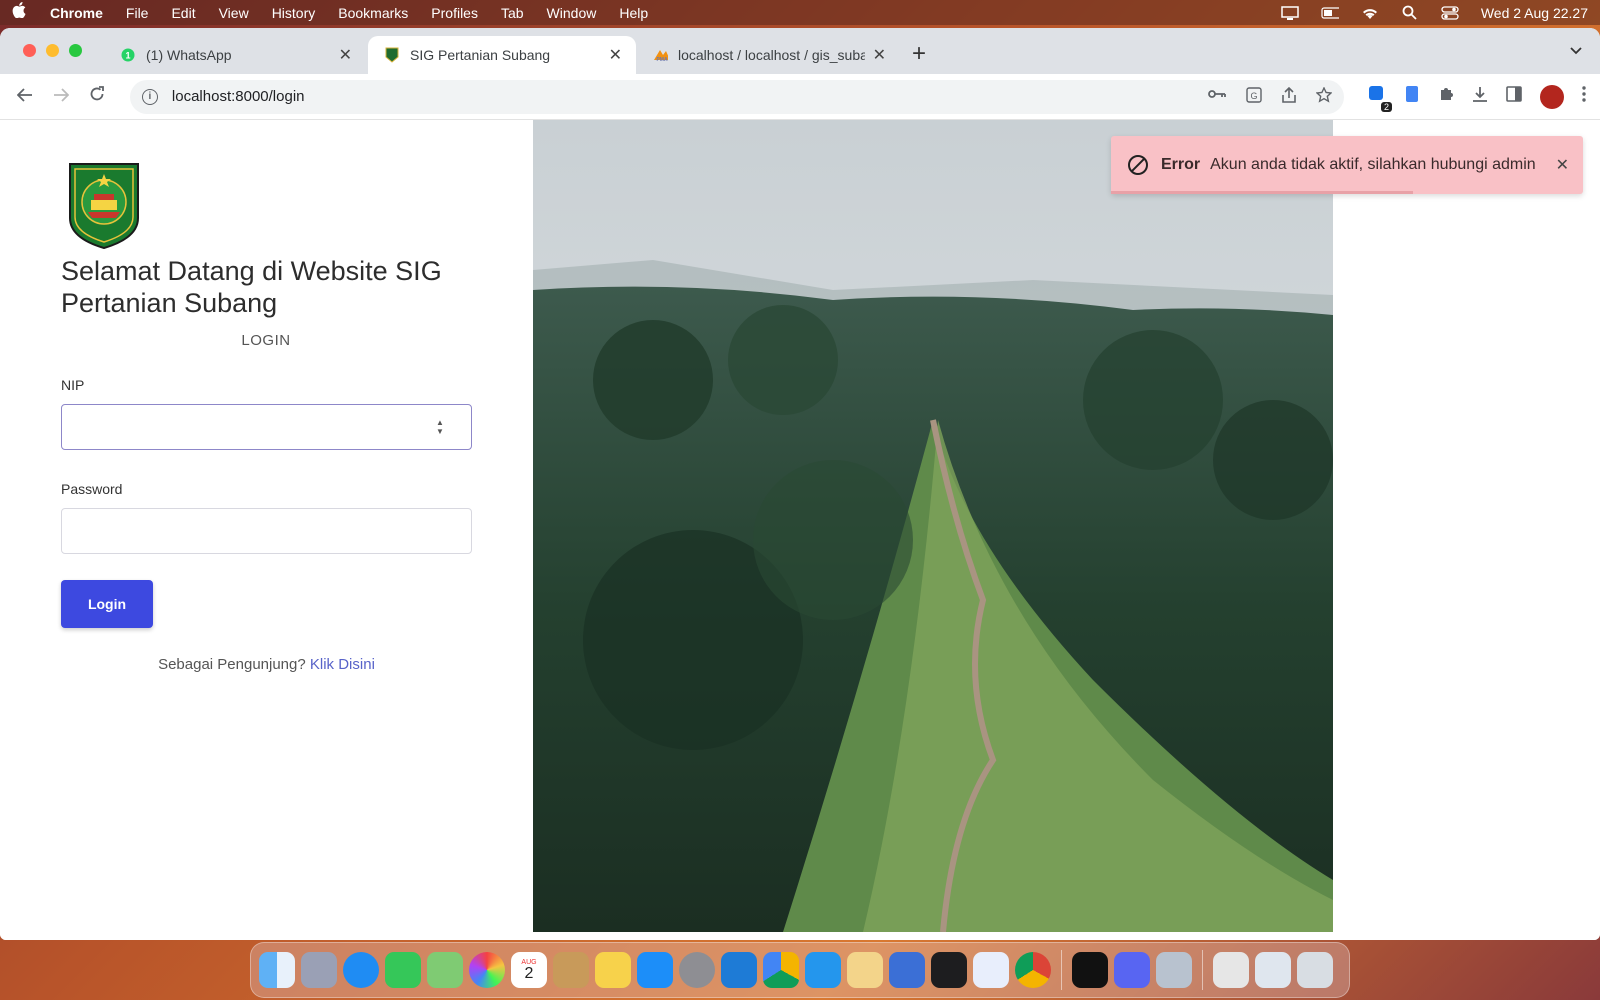 The width and height of the screenshot is (1600, 1000). What do you see at coordinates (1090, 970) in the screenshot?
I see `activity-monitor-icon` at bounding box center [1090, 970].